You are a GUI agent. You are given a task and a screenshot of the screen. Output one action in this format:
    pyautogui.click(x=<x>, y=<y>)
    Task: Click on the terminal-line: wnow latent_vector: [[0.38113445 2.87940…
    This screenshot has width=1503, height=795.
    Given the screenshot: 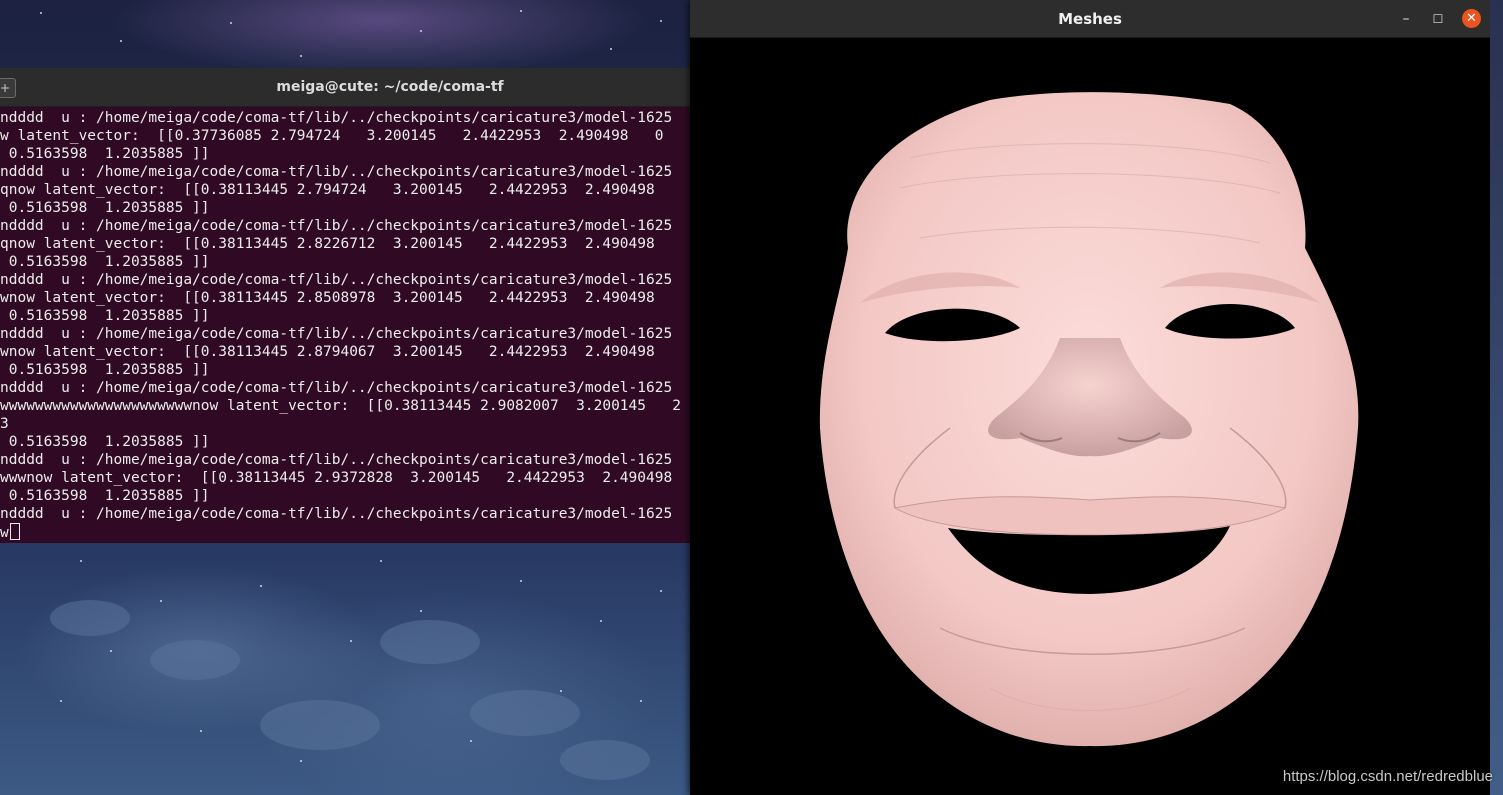 What is the action you would take?
    pyautogui.click(x=327, y=352)
    